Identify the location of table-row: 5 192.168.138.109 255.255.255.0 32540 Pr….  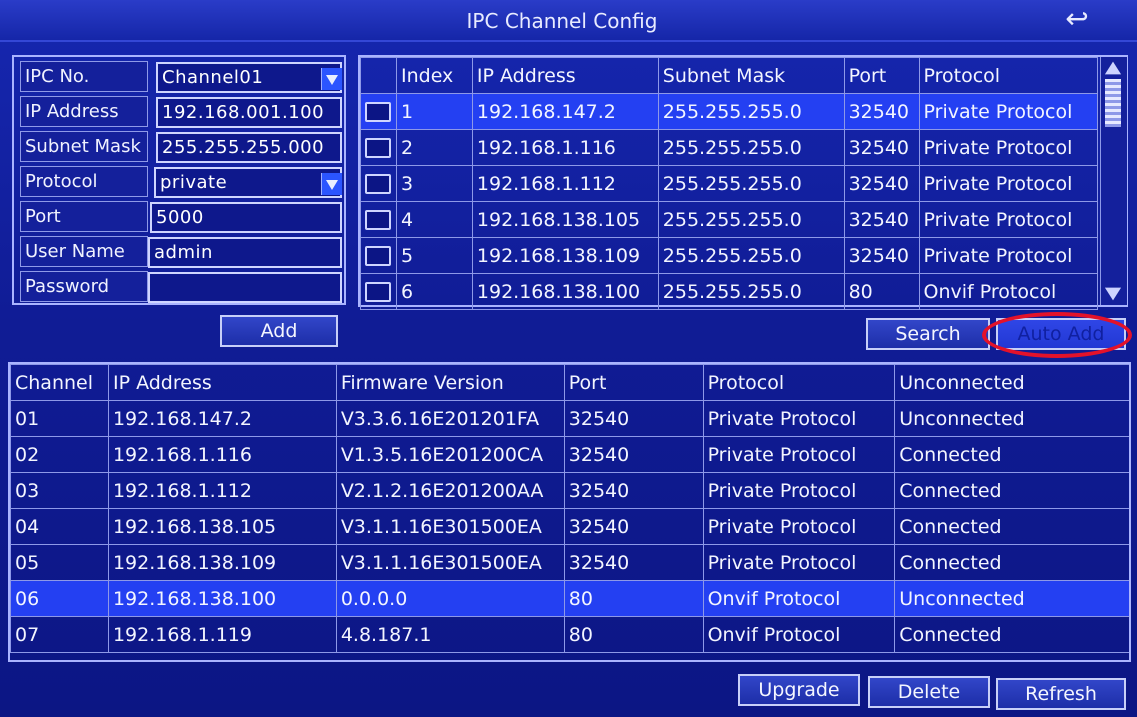
(729, 255).